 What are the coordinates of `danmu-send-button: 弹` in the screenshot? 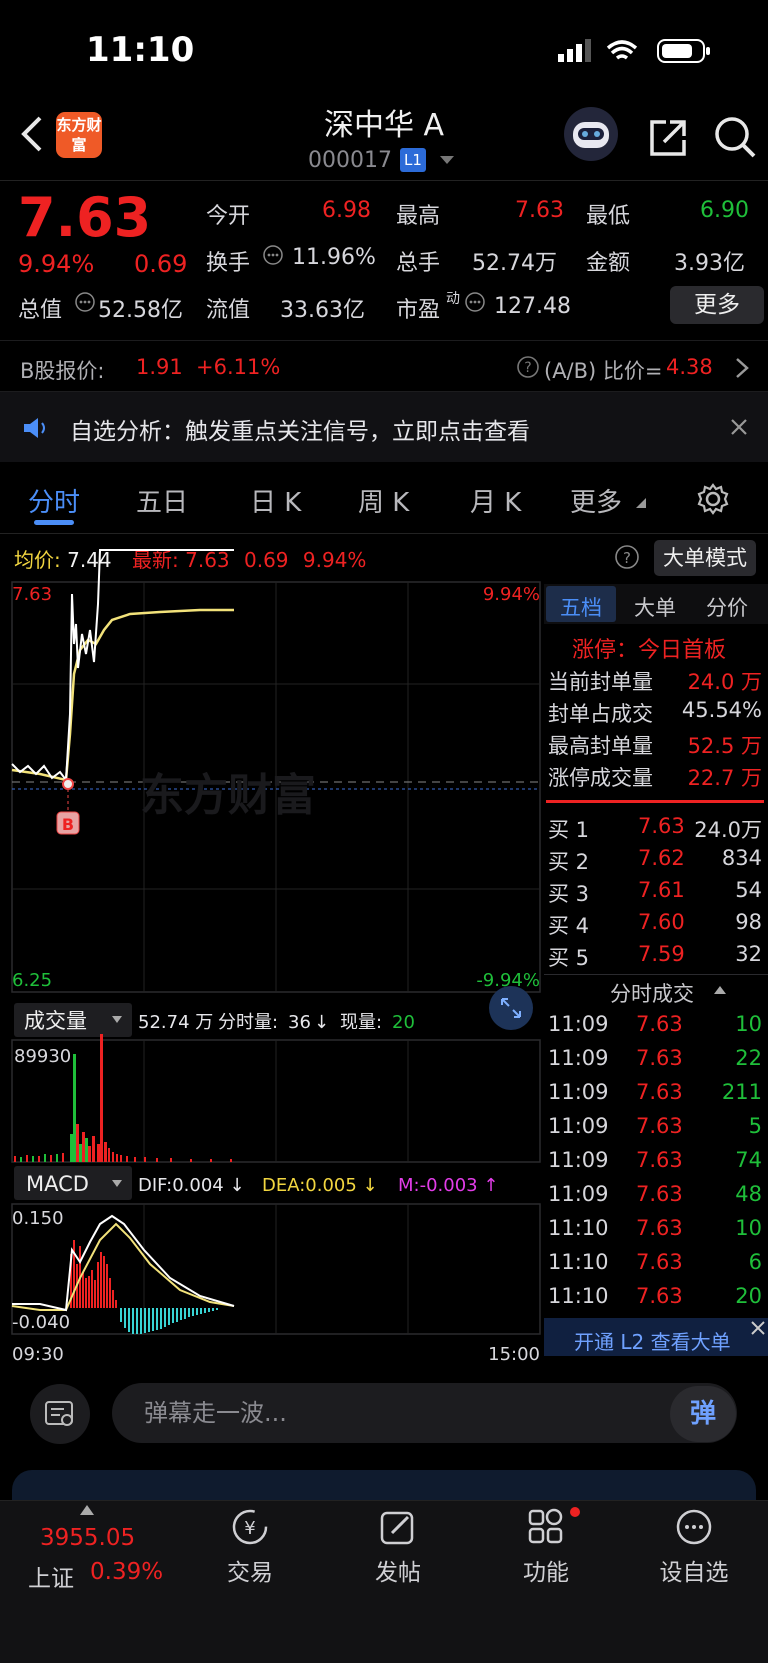 It's located at (703, 1414).